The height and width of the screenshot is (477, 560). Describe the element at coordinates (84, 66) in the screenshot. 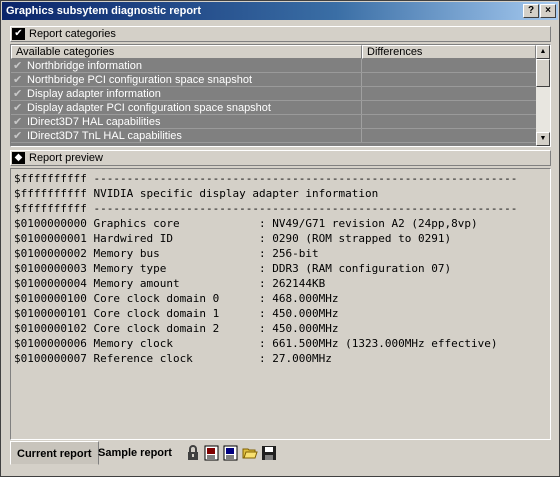

I see `list-item-label: Northbridge information` at that location.